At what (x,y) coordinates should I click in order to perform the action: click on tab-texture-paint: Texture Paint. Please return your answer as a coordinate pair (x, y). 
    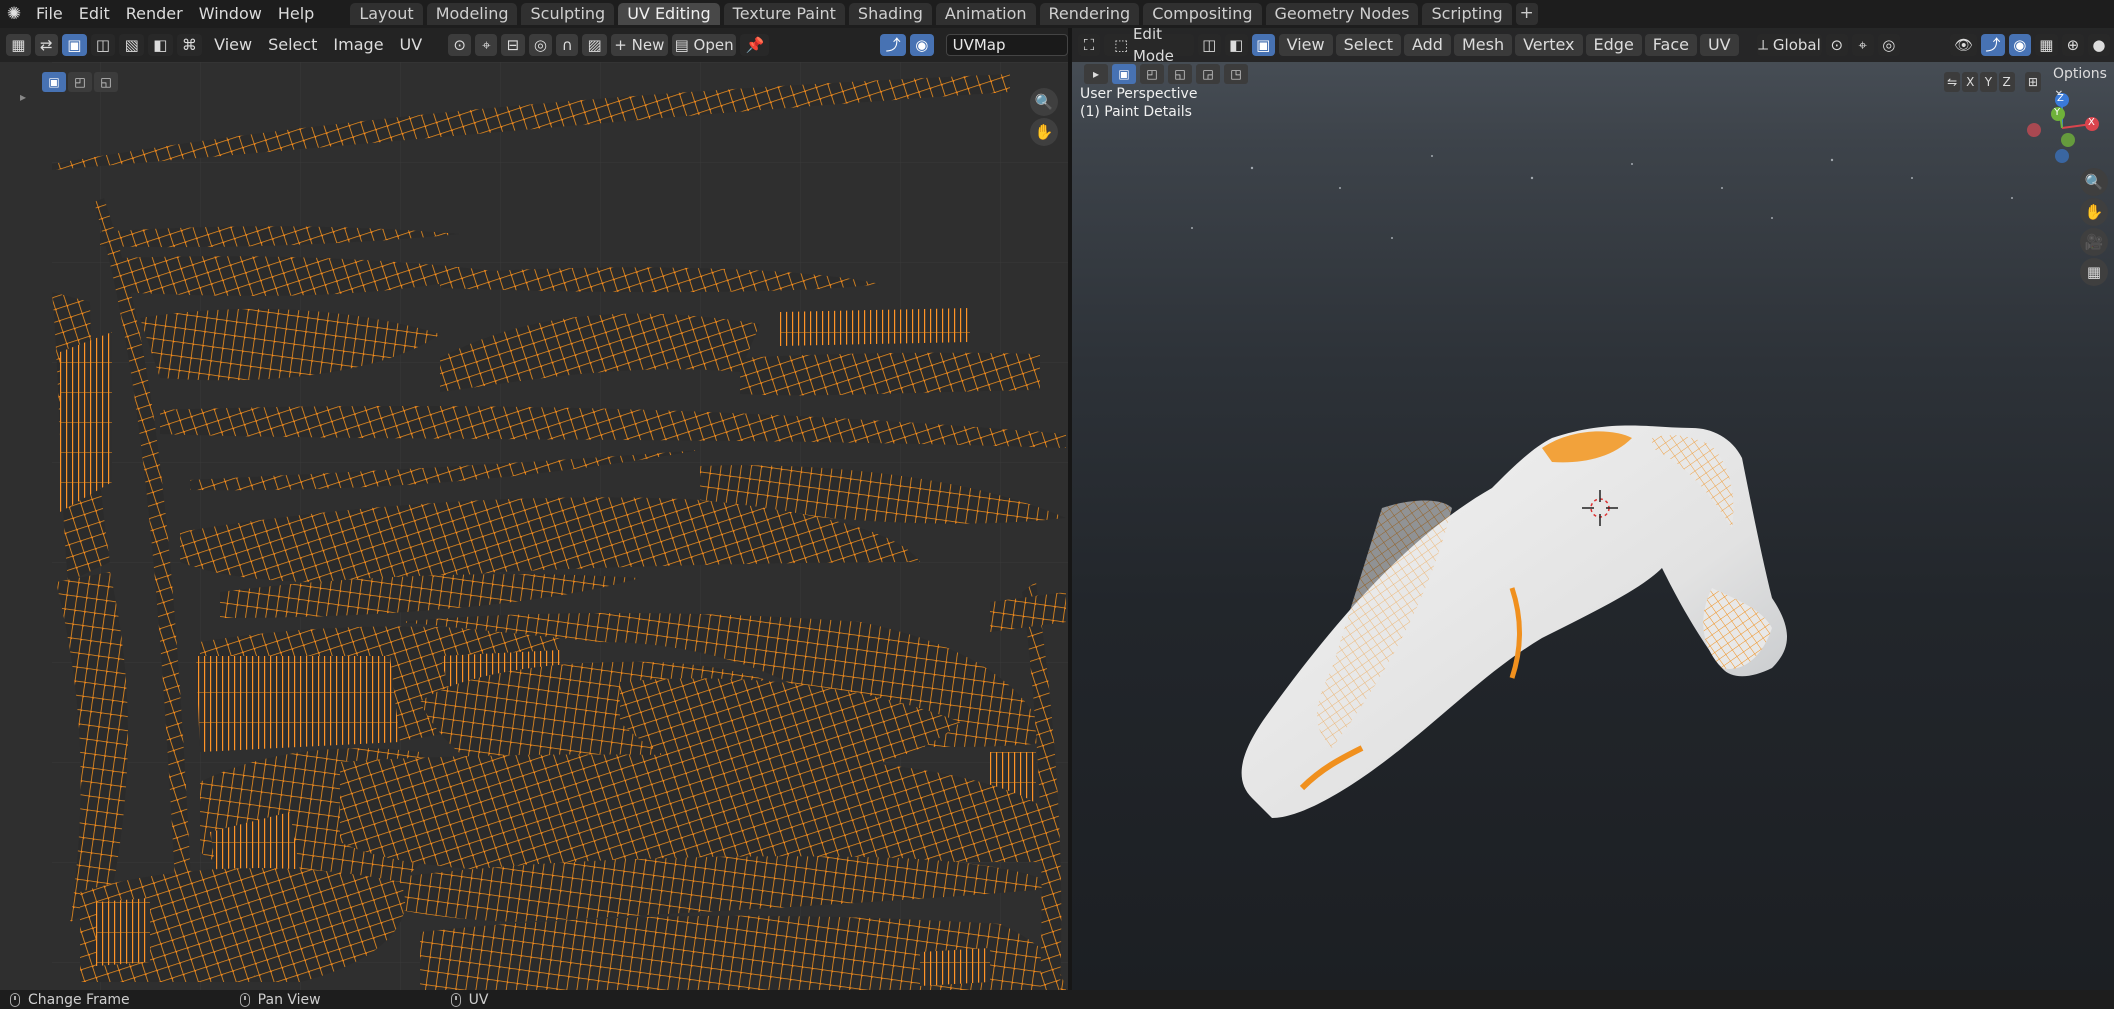
    Looking at the image, I should click on (784, 14).